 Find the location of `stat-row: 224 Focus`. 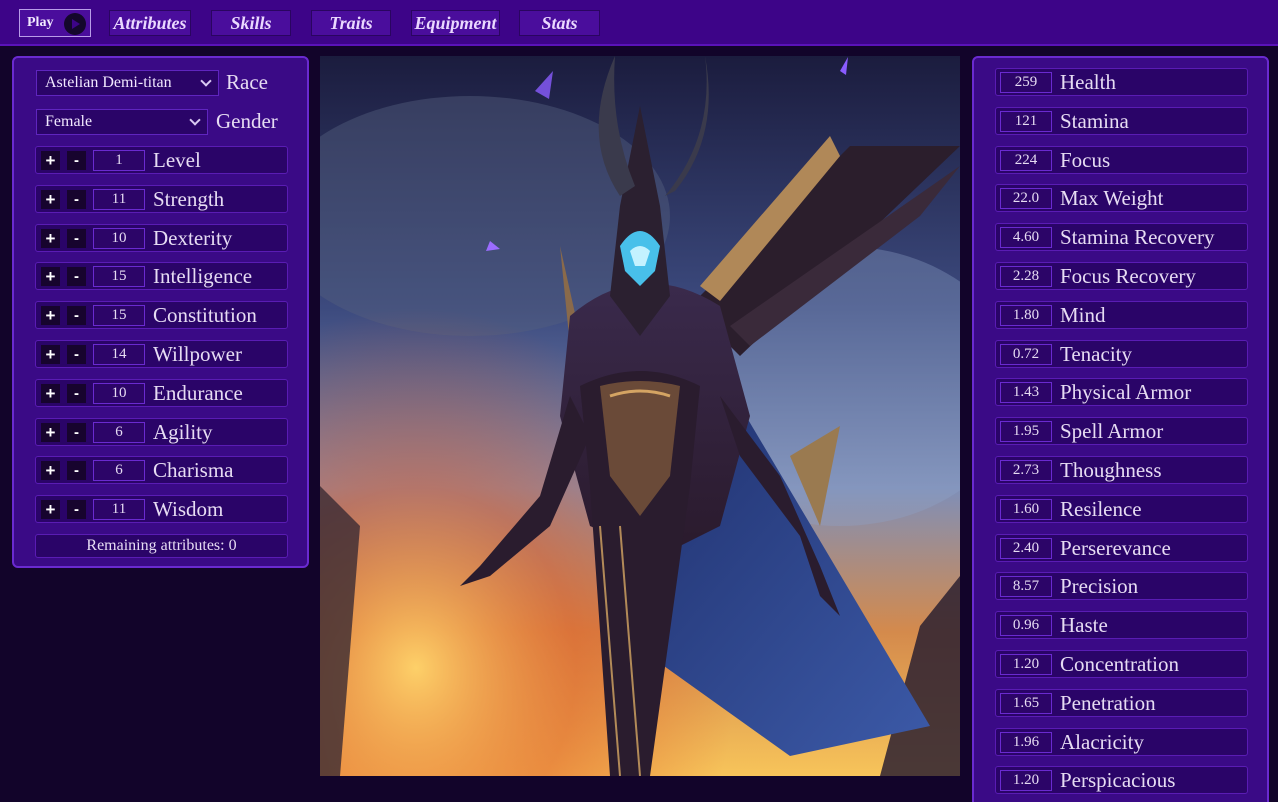

stat-row: 224 Focus is located at coordinates (1121, 159).